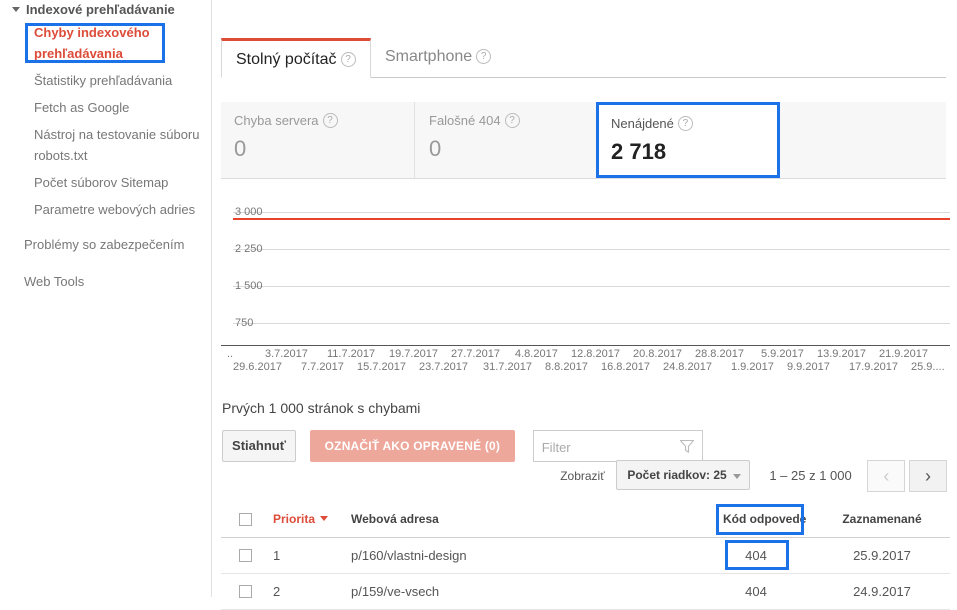 The image size is (957, 610). Describe the element at coordinates (764, 519) in the screenshot. I see `column-header-response-code: Kód odpovede` at that location.